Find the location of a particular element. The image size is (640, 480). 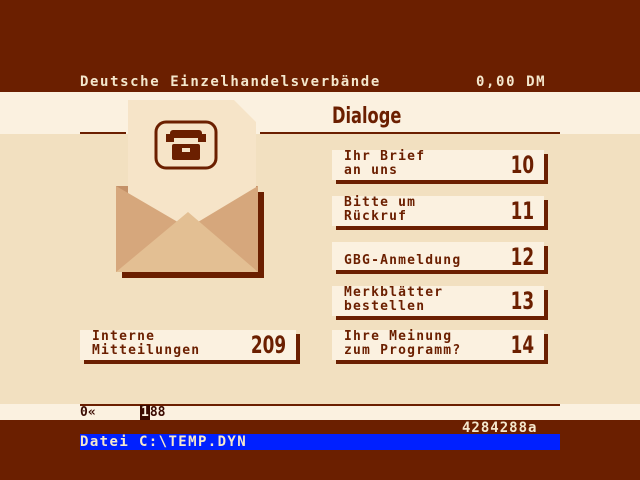

page-back-indicator: 0« is located at coordinates (88, 412).